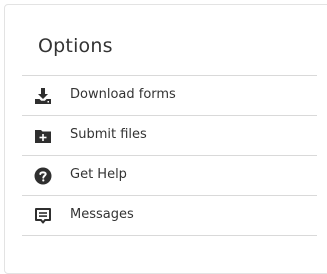 This screenshot has height=274, width=327. I want to click on panel-title: Options, so click(75, 46).